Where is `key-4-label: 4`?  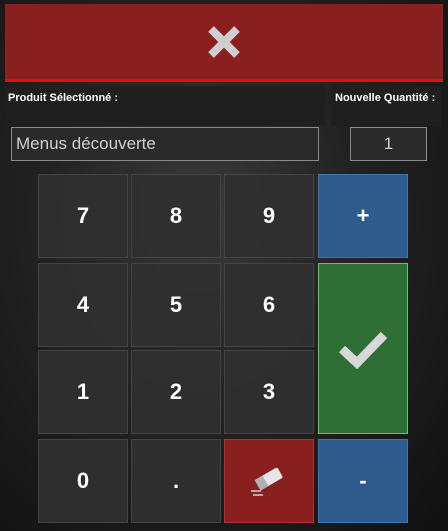
key-4-label: 4 is located at coordinates (83, 304).